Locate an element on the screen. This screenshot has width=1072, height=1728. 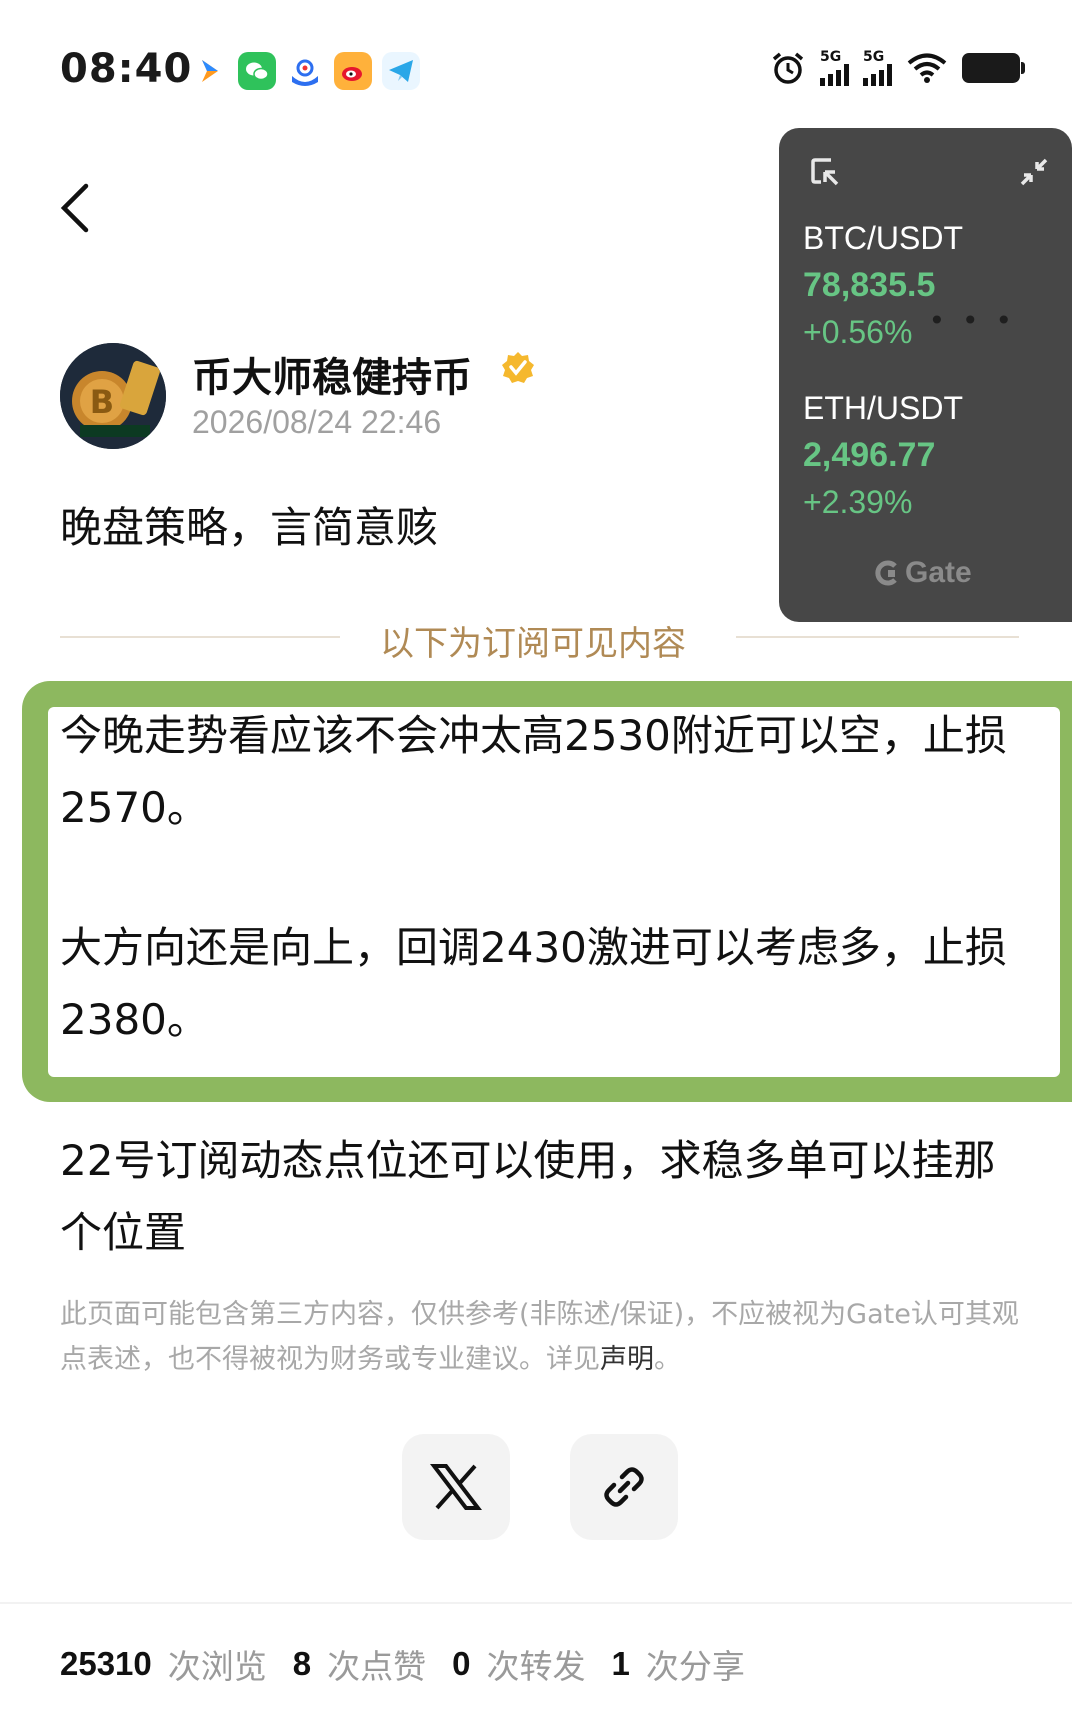
views-count: 25310 is located at coordinates (106, 1663).